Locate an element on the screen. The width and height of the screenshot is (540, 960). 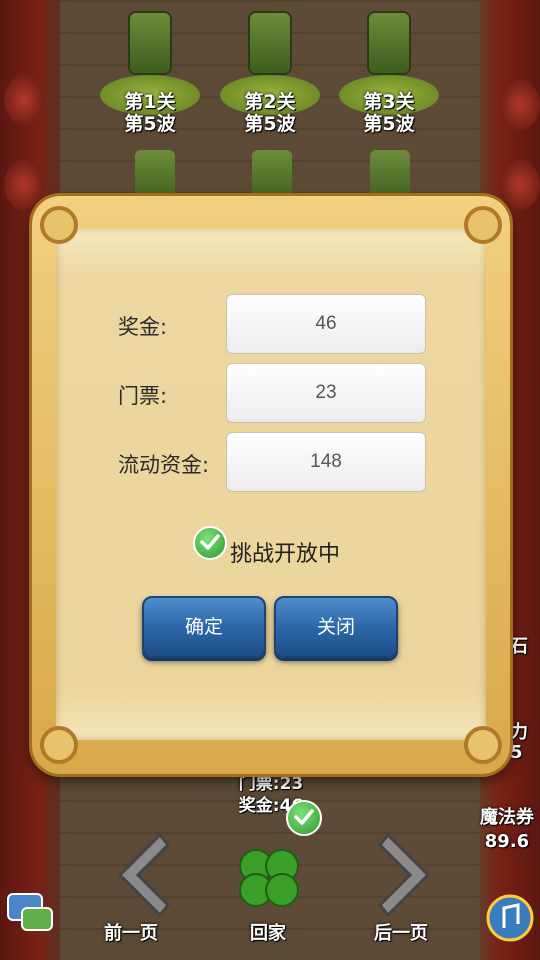
side-text: 5 is located at coordinates (516, 752).